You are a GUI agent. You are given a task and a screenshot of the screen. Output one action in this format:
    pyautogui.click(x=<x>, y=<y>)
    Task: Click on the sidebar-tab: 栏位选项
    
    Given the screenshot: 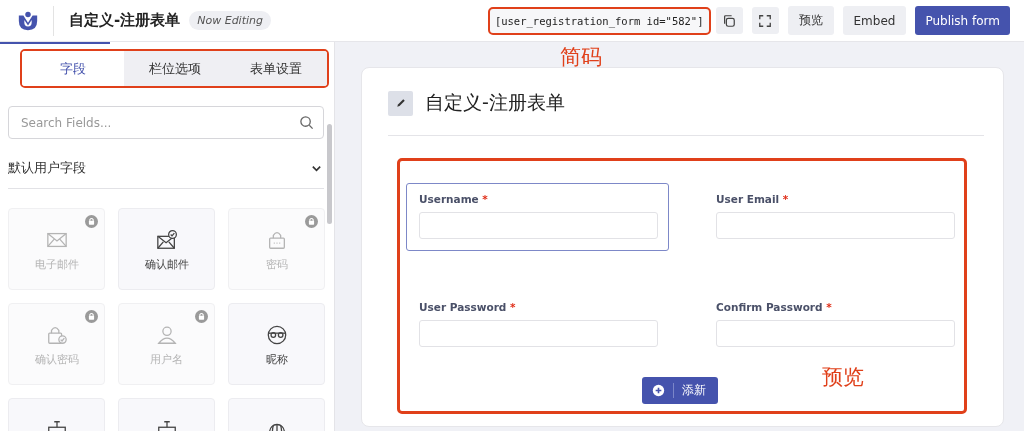 What is the action you would take?
    pyautogui.click(x=174, y=68)
    